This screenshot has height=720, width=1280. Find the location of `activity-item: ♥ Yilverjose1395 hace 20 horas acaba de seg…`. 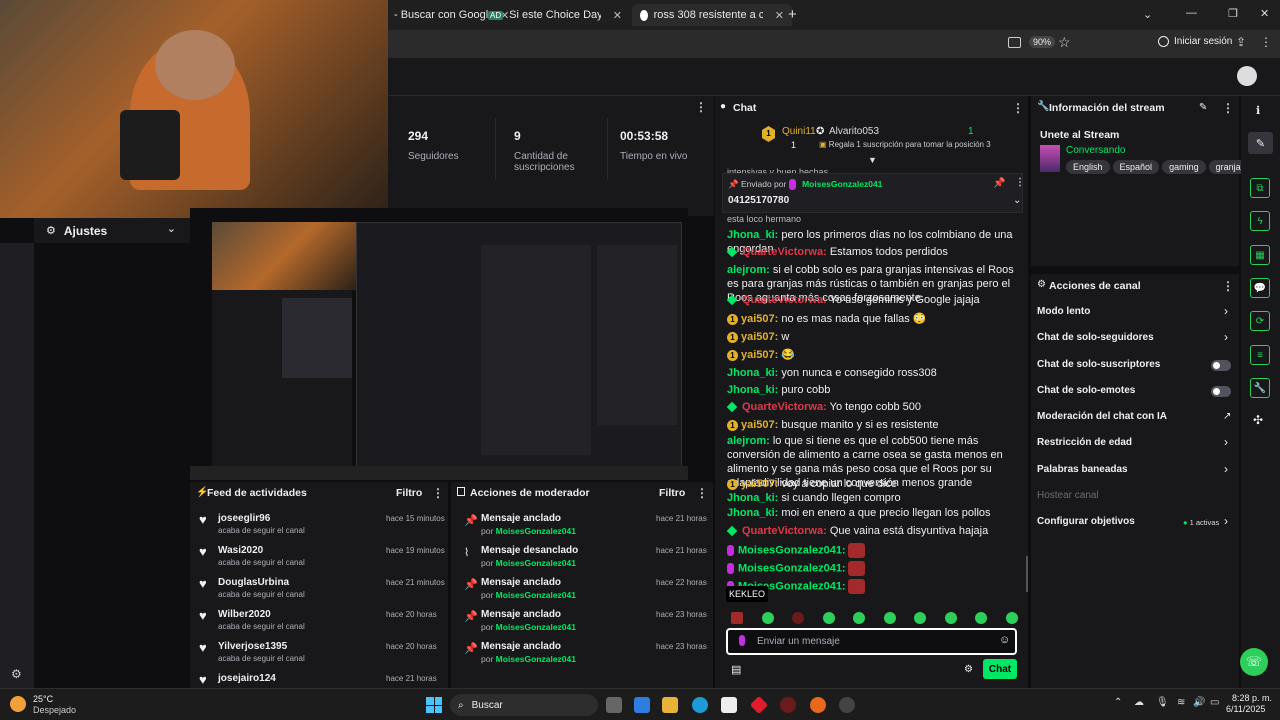

activity-item: ♥ Yilverjose1395 hace 20 horas acaba de seg… is located at coordinates (319, 653).